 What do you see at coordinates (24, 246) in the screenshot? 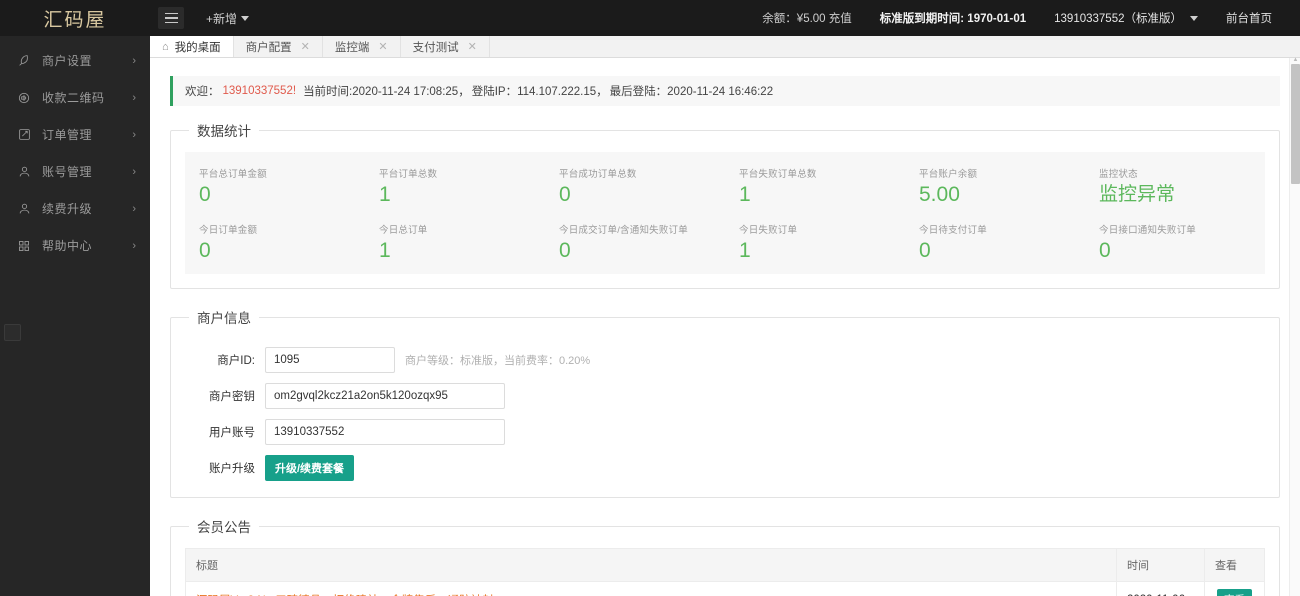
I see `grid-icon` at bounding box center [24, 246].